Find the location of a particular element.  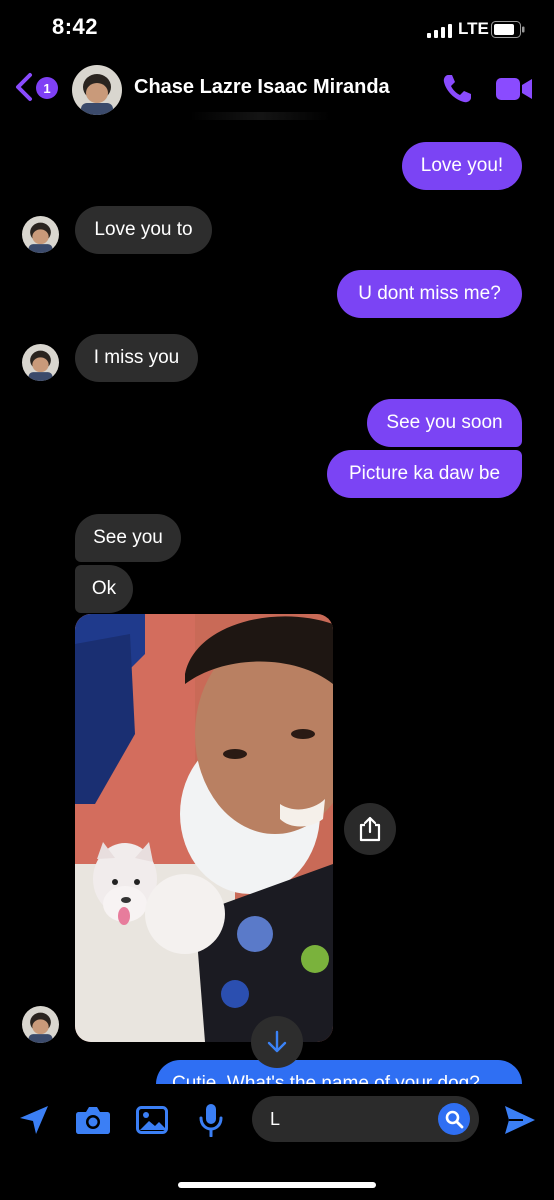

message-bubble-sent: Picture ka daw be is located at coordinates (424, 474).